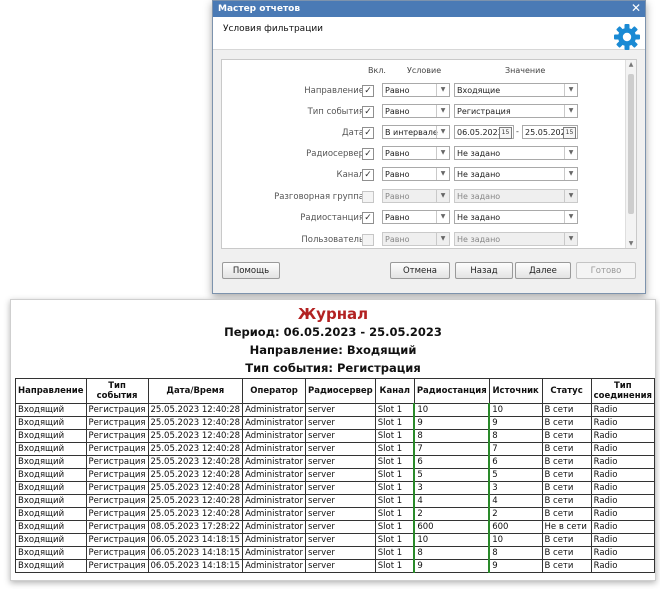 The image size is (660, 589). Describe the element at coordinates (479, 174) in the screenshot. I see `value-text: Не задано` at that location.